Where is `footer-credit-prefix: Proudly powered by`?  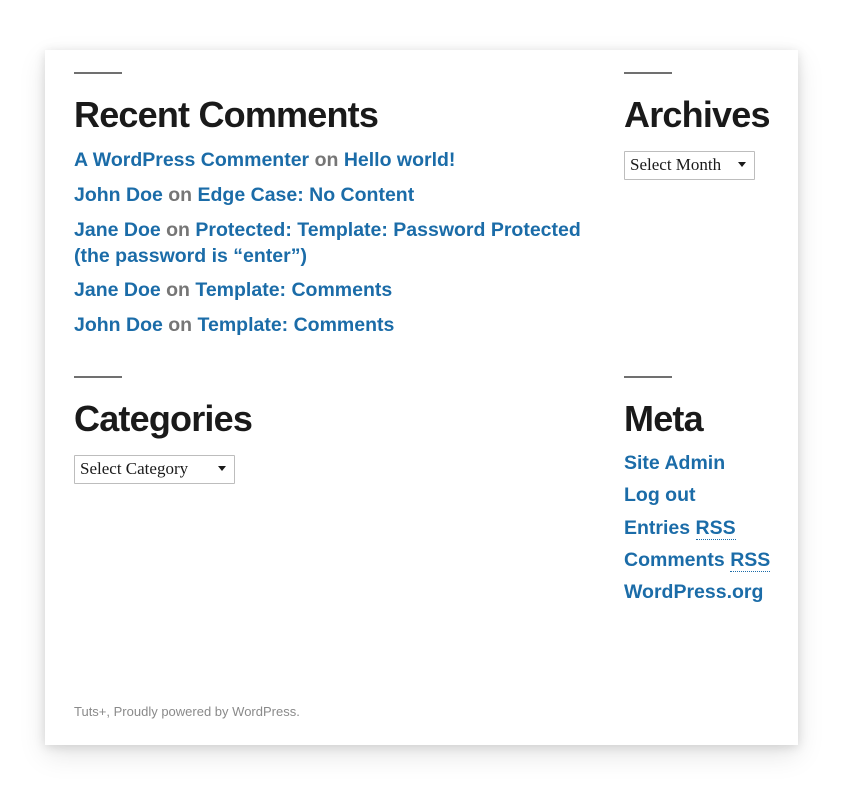 footer-credit-prefix: Proudly powered by is located at coordinates (173, 712).